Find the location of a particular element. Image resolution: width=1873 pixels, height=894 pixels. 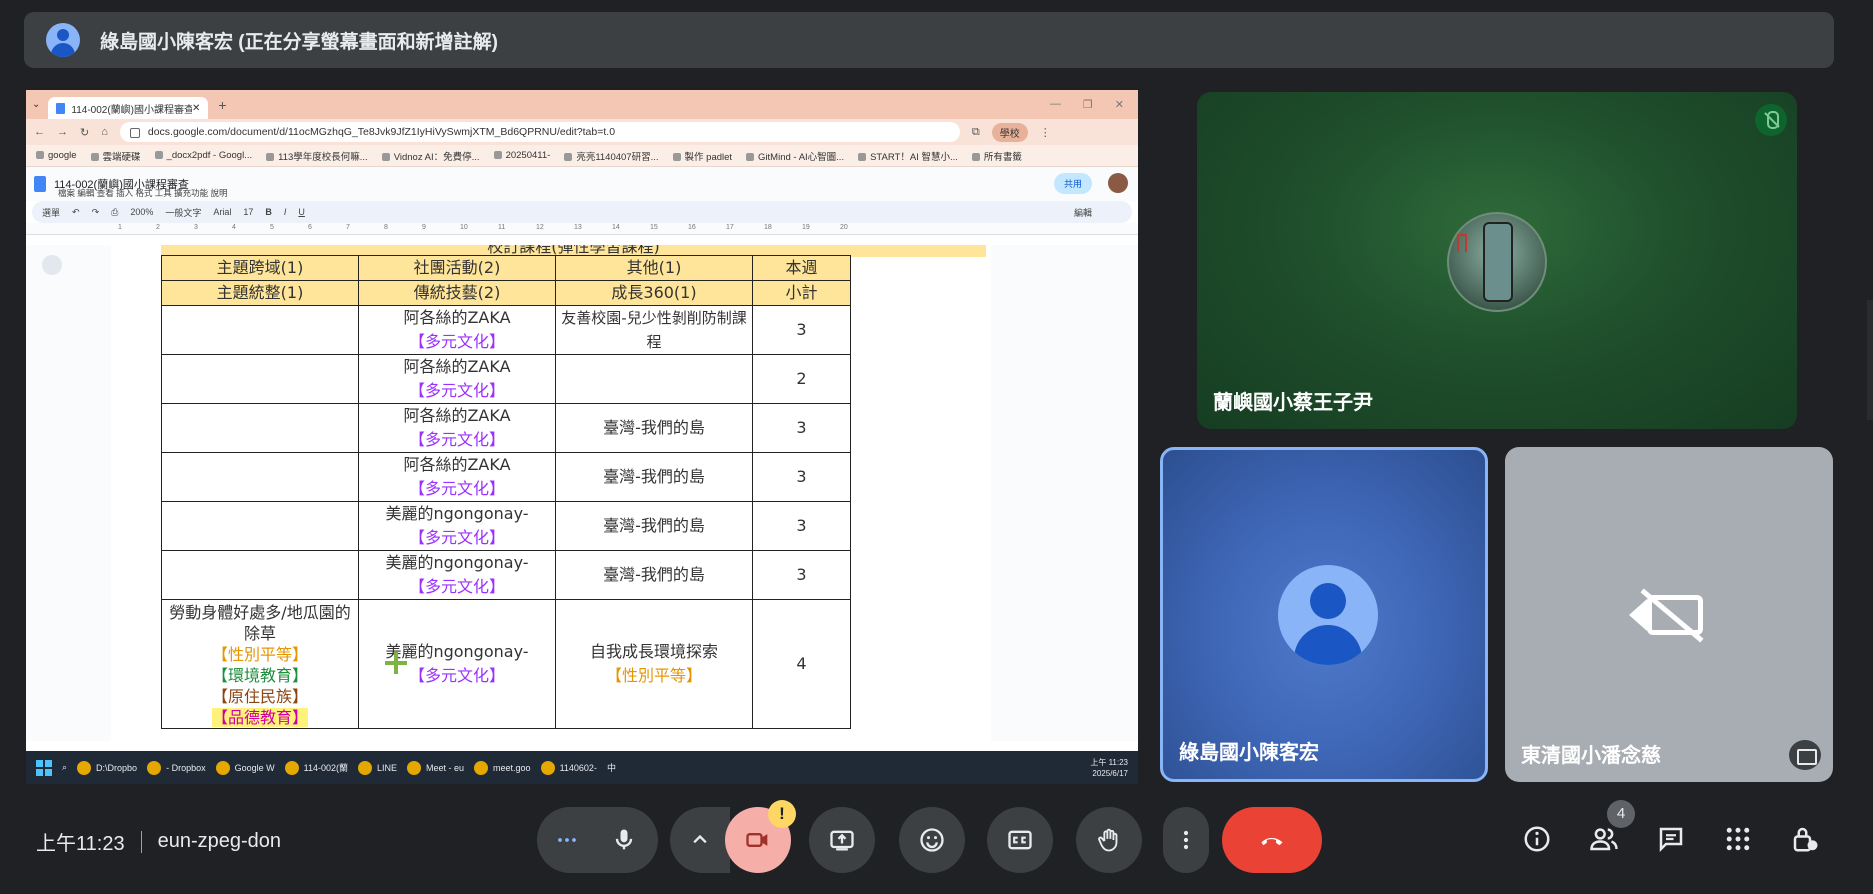

course-name: 勞動身體好處多/地瓜園的除草 is located at coordinates (260, 623).